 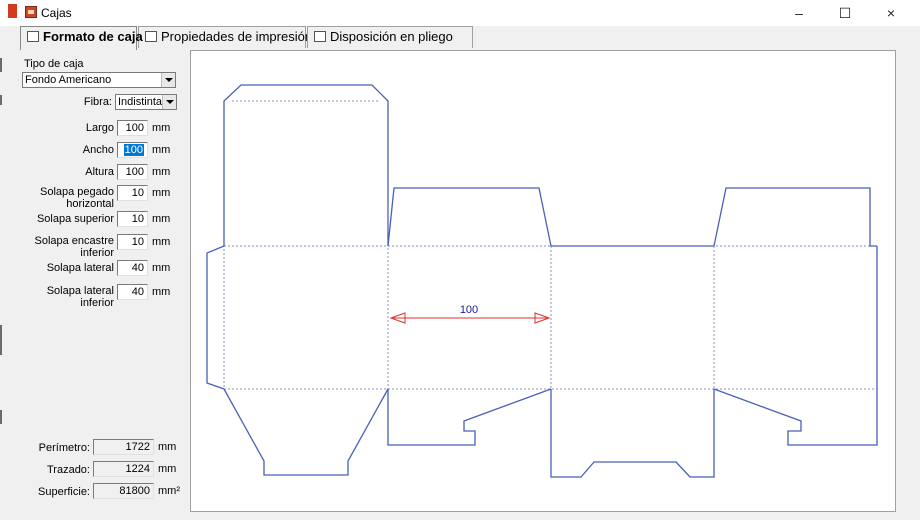 What do you see at coordinates (795, 217) in the screenshot?
I see `top-flap-right-cut` at bounding box center [795, 217].